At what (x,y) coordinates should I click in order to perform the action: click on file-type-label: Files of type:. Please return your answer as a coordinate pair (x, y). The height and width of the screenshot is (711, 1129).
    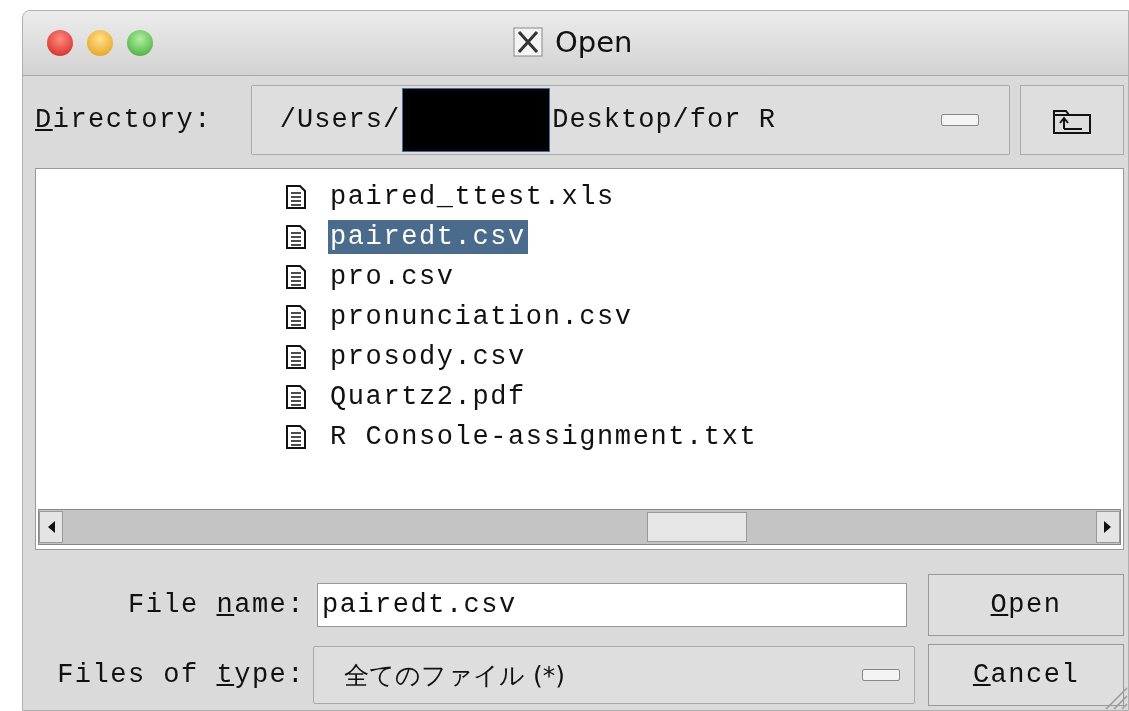
    Looking at the image, I should click on (181, 675).